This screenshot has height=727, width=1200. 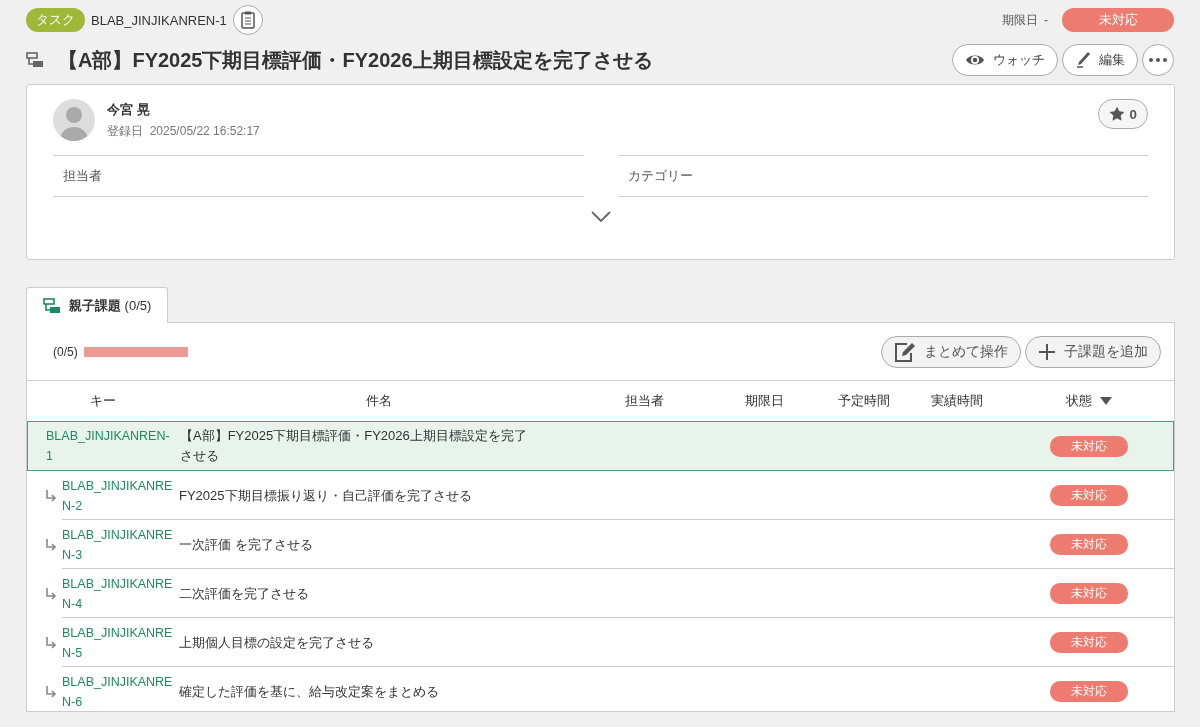 What do you see at coordinates (309, 691) in the screenshot?
I see `subject-cell-text: 確定した評価を基に、給与改定案をまとめる` at bounding box center [309, 691].